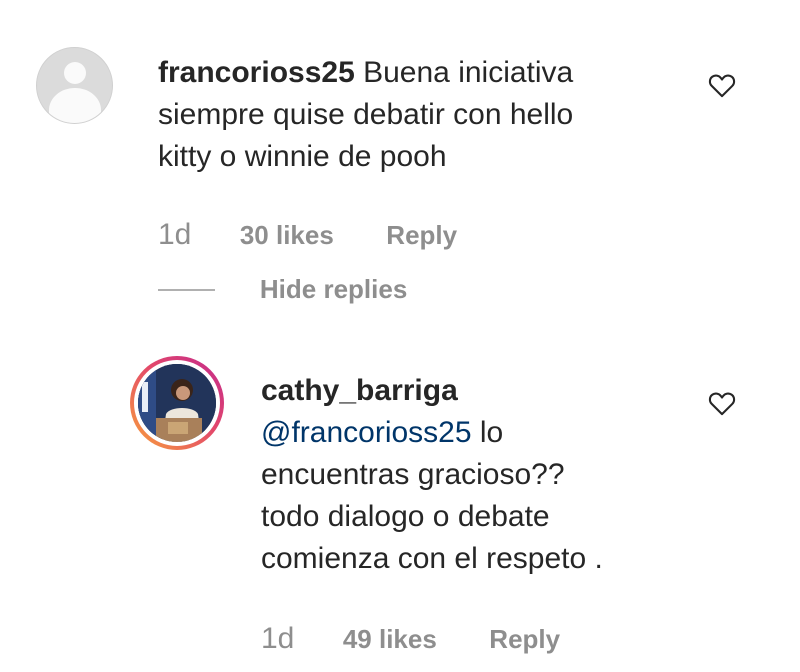 The width and height of the screenshot is (800, 672). Describe the element at coordinates (333, 289) in the screenshot. I see `hide-replies-label: Hide replies` at that location.